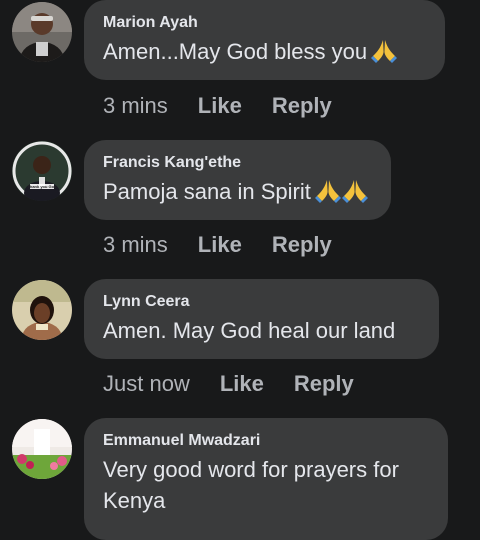  I want to click on comment-text: Very good word for prayers for Kenya, so click(251, 485).